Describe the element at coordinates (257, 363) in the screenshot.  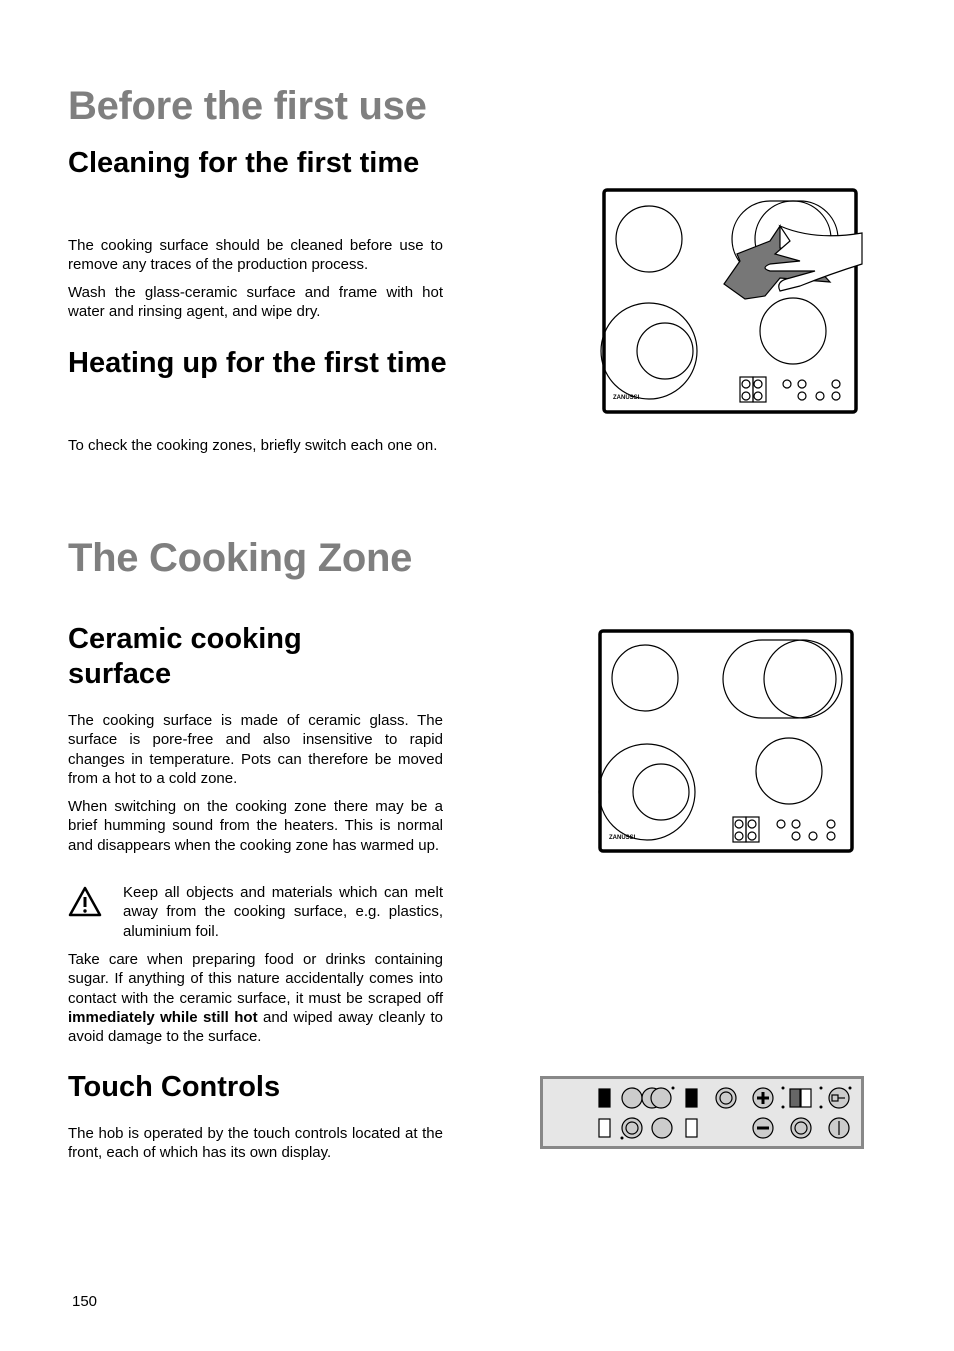
I see `heading-heating: Heating up for the first time` at that location.